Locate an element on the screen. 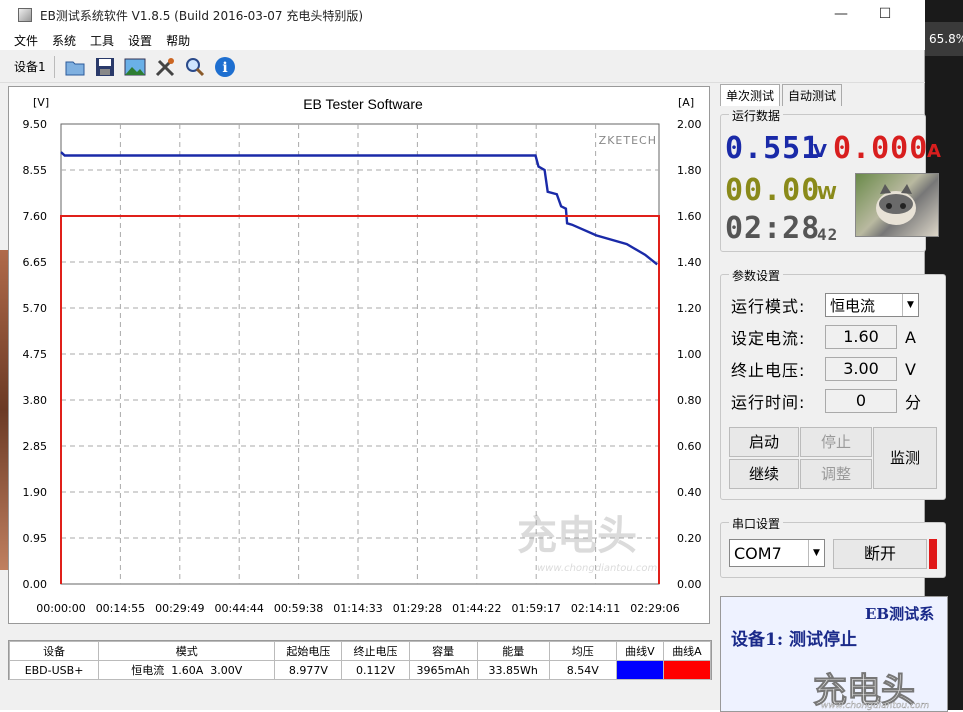 This screenshot has height=712, width=963. chart-title: EB Tester Software is located at coordinates (363, 104).